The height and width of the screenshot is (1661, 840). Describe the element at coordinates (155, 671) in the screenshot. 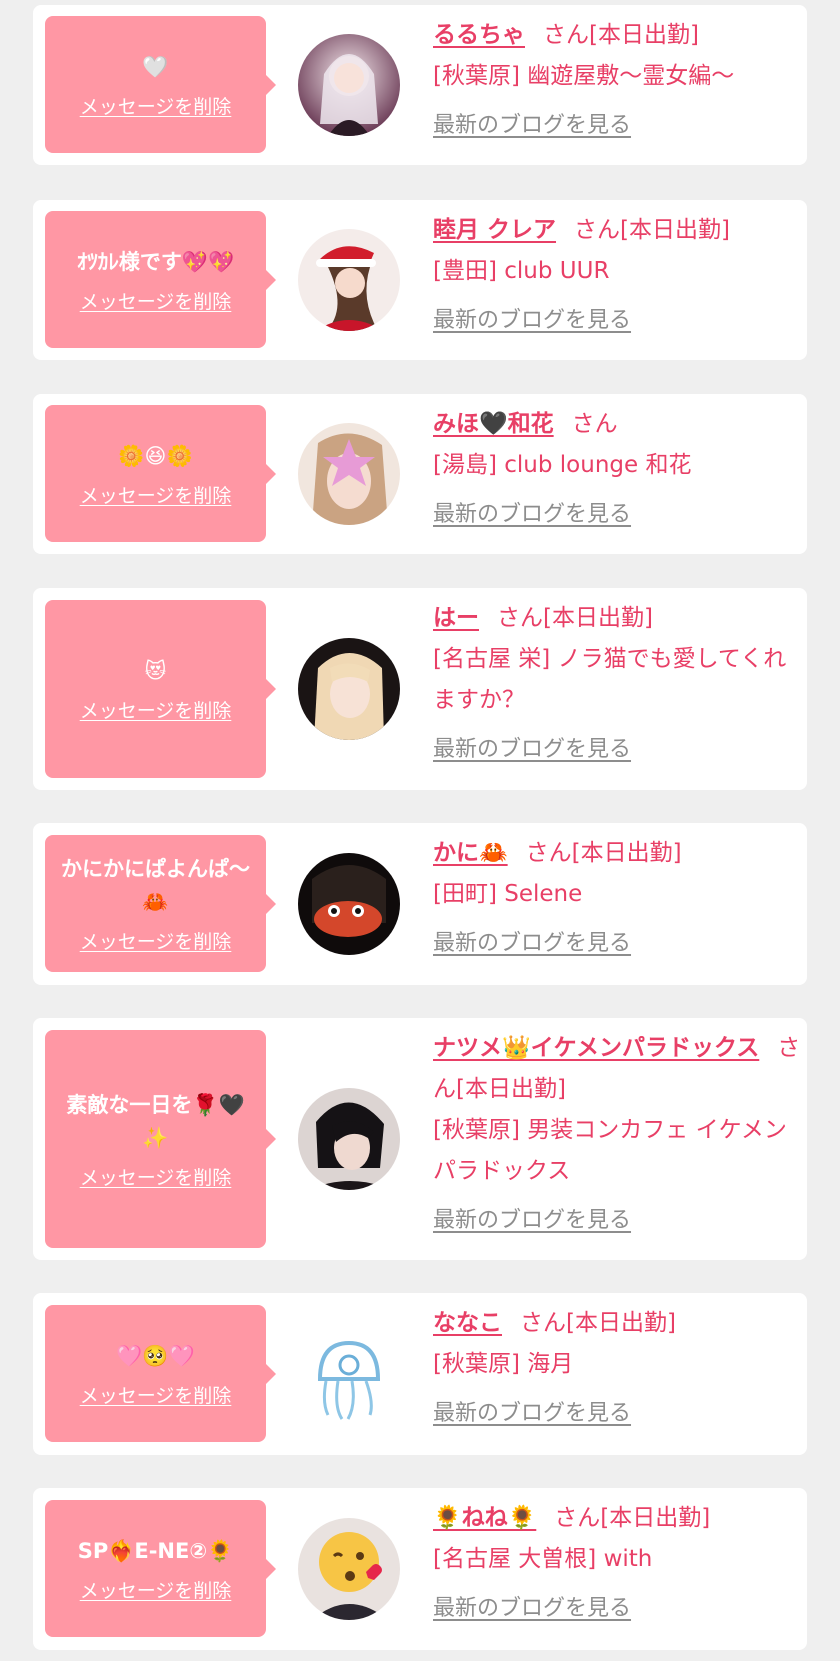

I see `message-text: 😻` at that location.